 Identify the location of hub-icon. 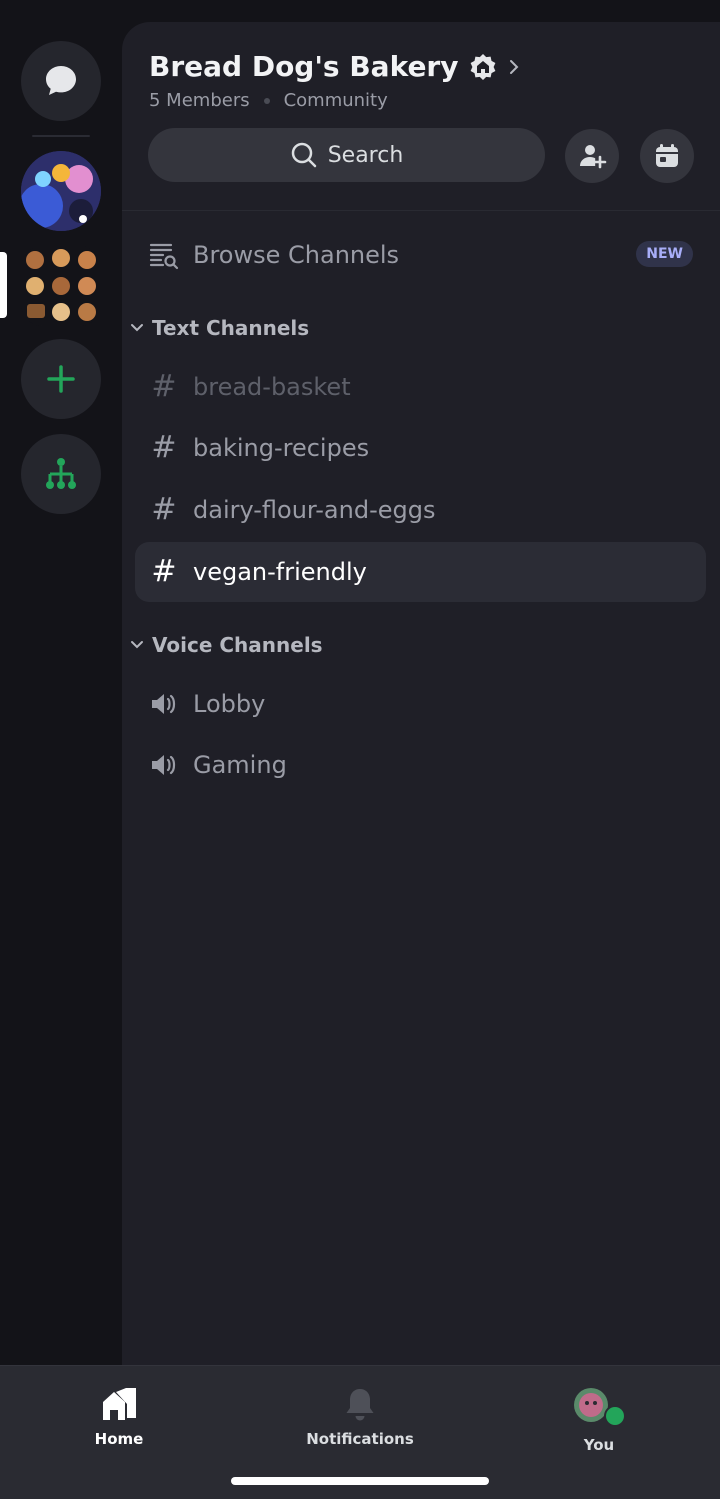
(61, 473).